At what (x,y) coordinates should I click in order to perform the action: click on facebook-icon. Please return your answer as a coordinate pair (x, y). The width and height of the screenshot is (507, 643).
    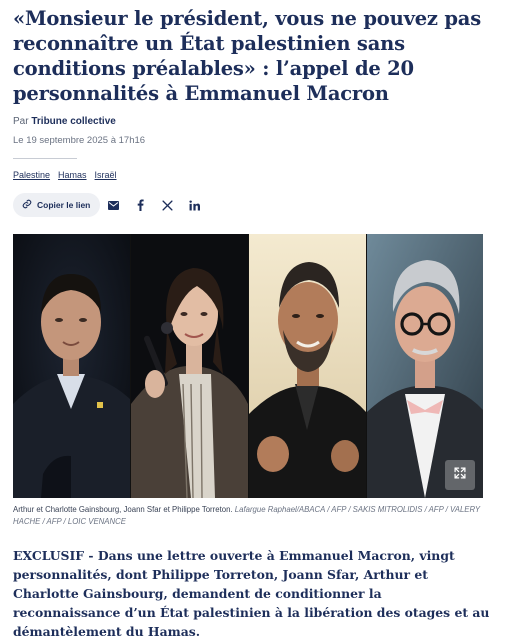
    Looking at the image, I should click on (140, 205).